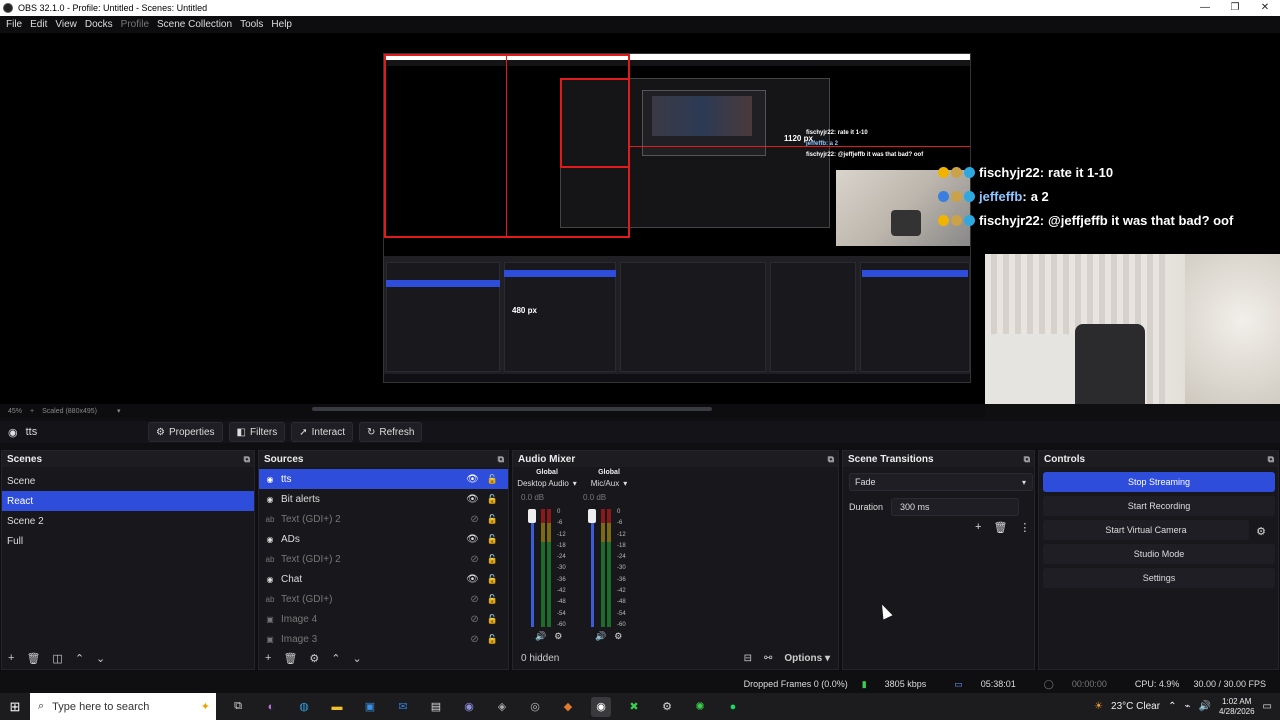  I want to click on settings-icon: ⚙, so click(667, 707).